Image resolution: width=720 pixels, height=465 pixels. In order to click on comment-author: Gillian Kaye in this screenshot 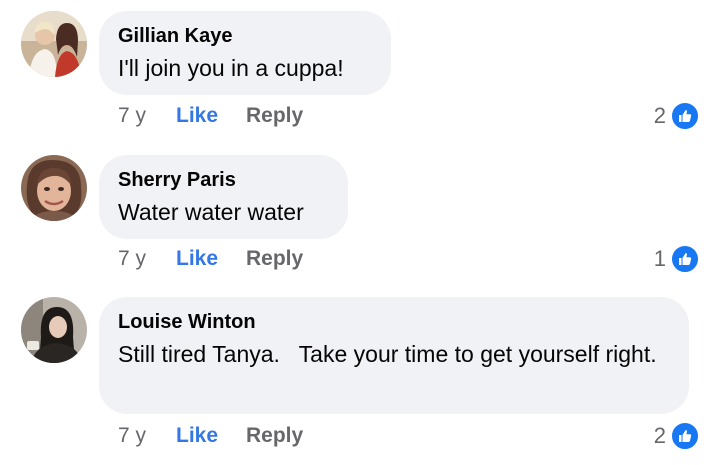, I will do `click(244, 36)`.